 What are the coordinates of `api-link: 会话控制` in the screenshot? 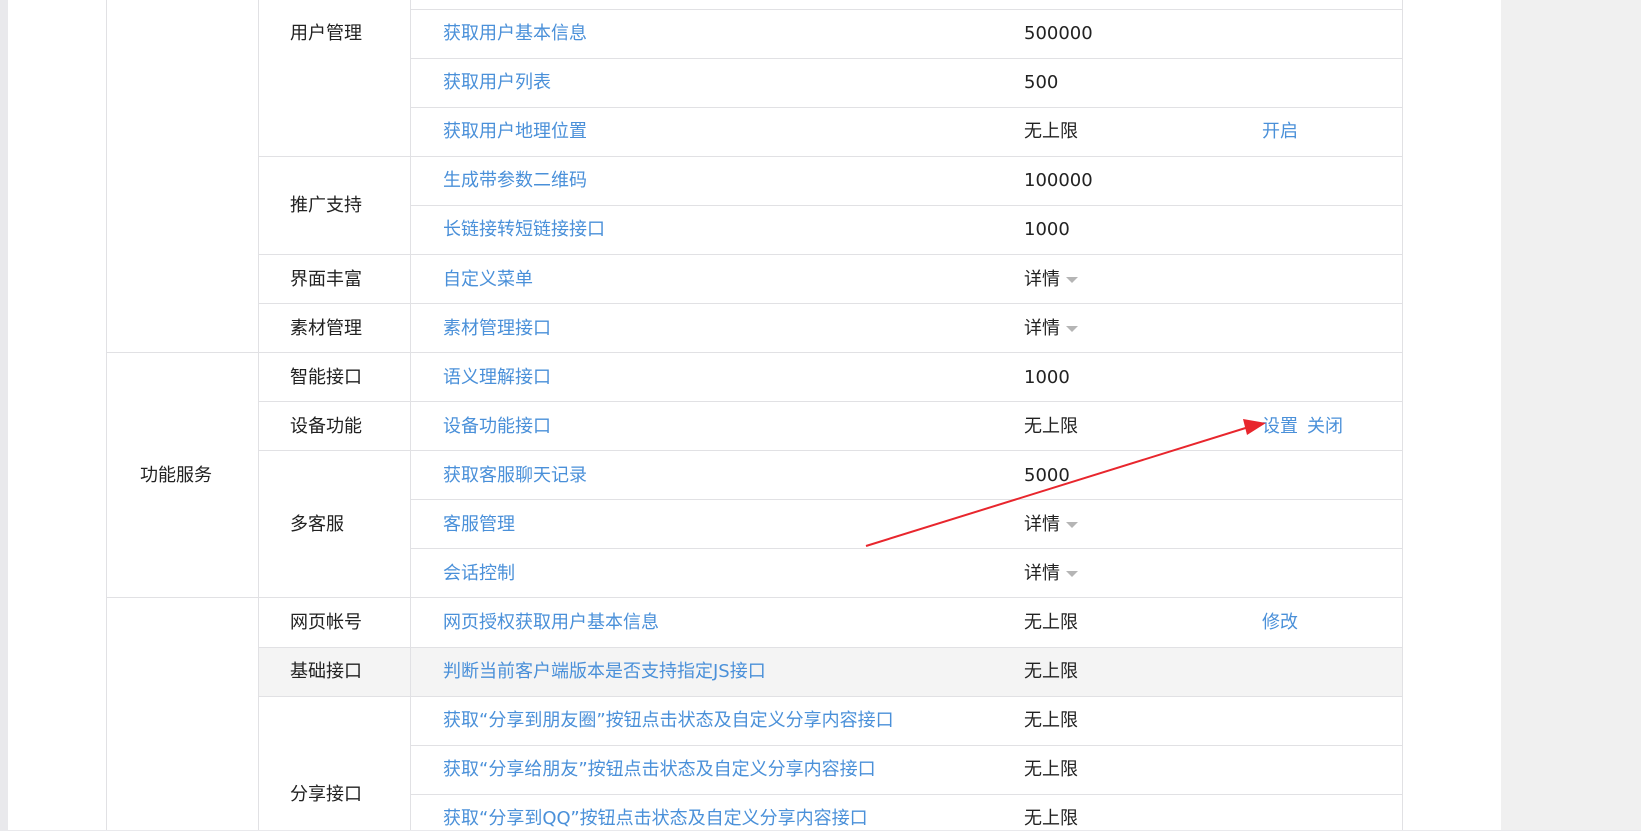 It's located at (479, 574).